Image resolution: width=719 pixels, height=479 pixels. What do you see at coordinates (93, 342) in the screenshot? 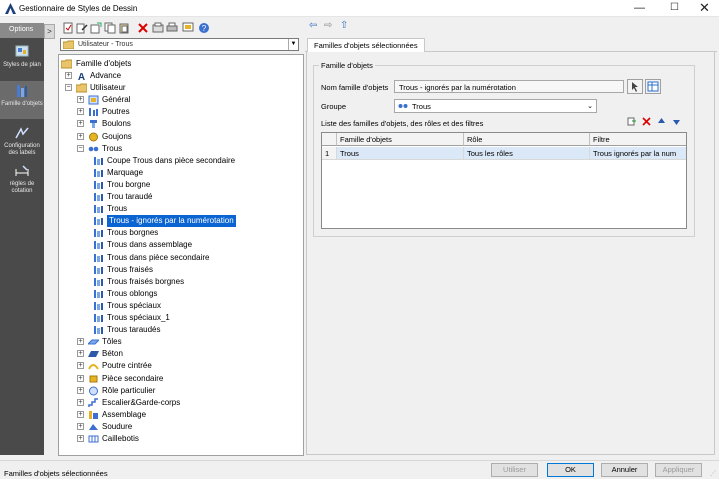
I see `plate-icon` at bounding box center [93, 342].